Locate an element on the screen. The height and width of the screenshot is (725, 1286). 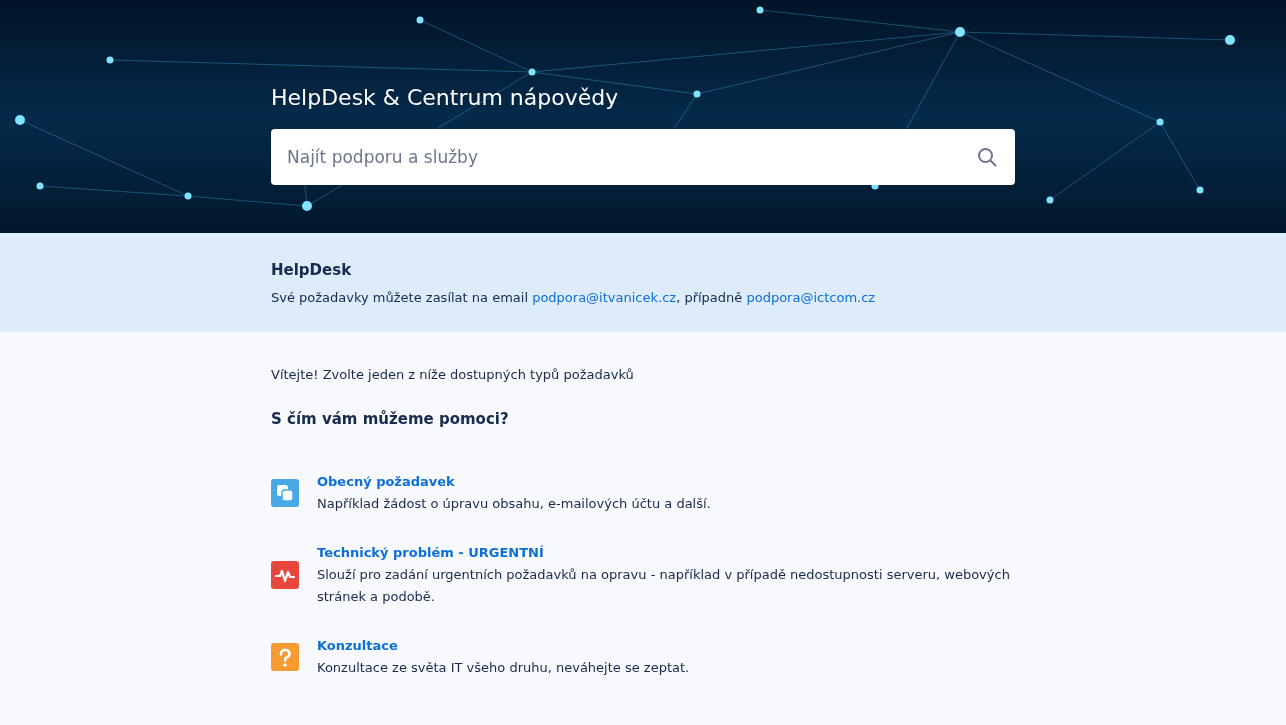
request-type-description: Konzultace ze světa IT všeho druhu, neváhejte se zeptat. is located at coordinates (504, 668).